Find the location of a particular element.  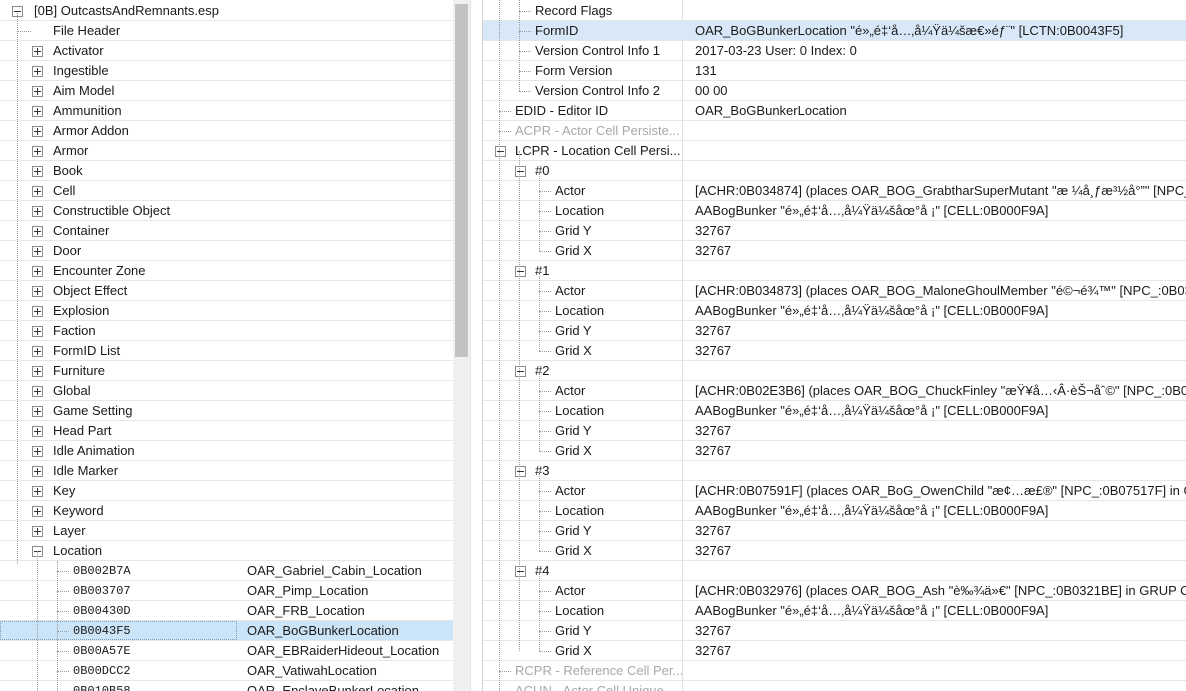

tree-group-location: Location is located at coordinates (226, 551).